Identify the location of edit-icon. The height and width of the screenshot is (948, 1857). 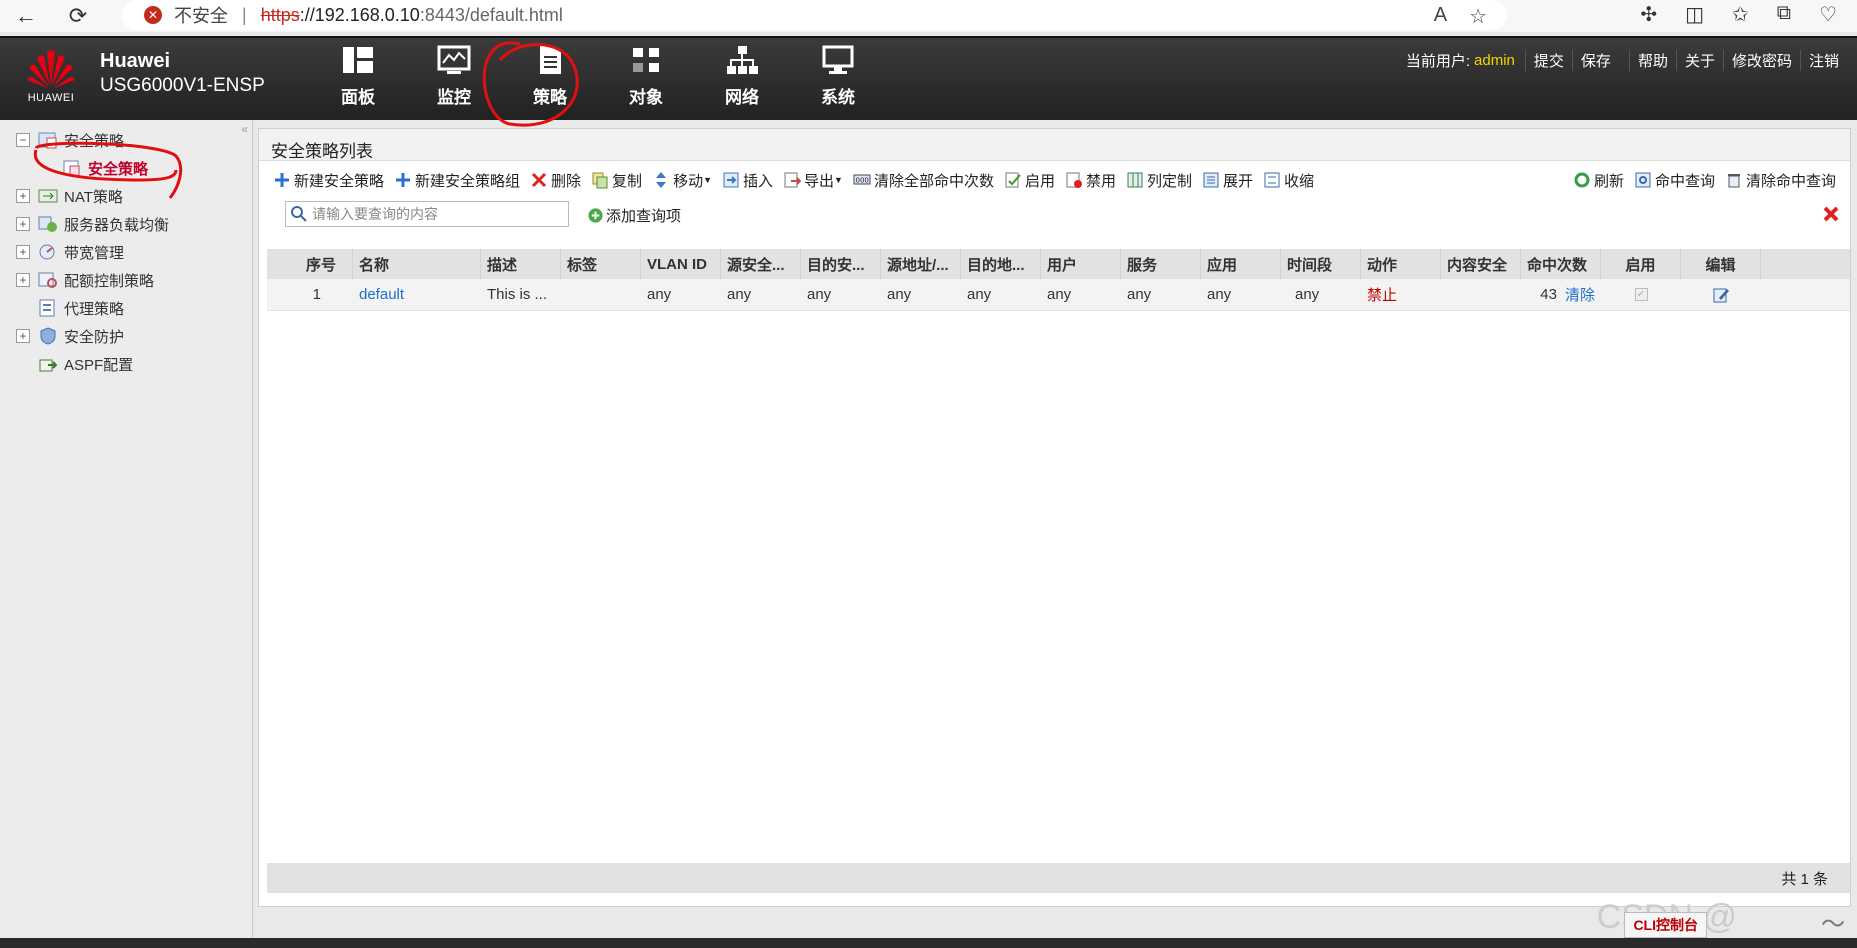
(1721, 295).